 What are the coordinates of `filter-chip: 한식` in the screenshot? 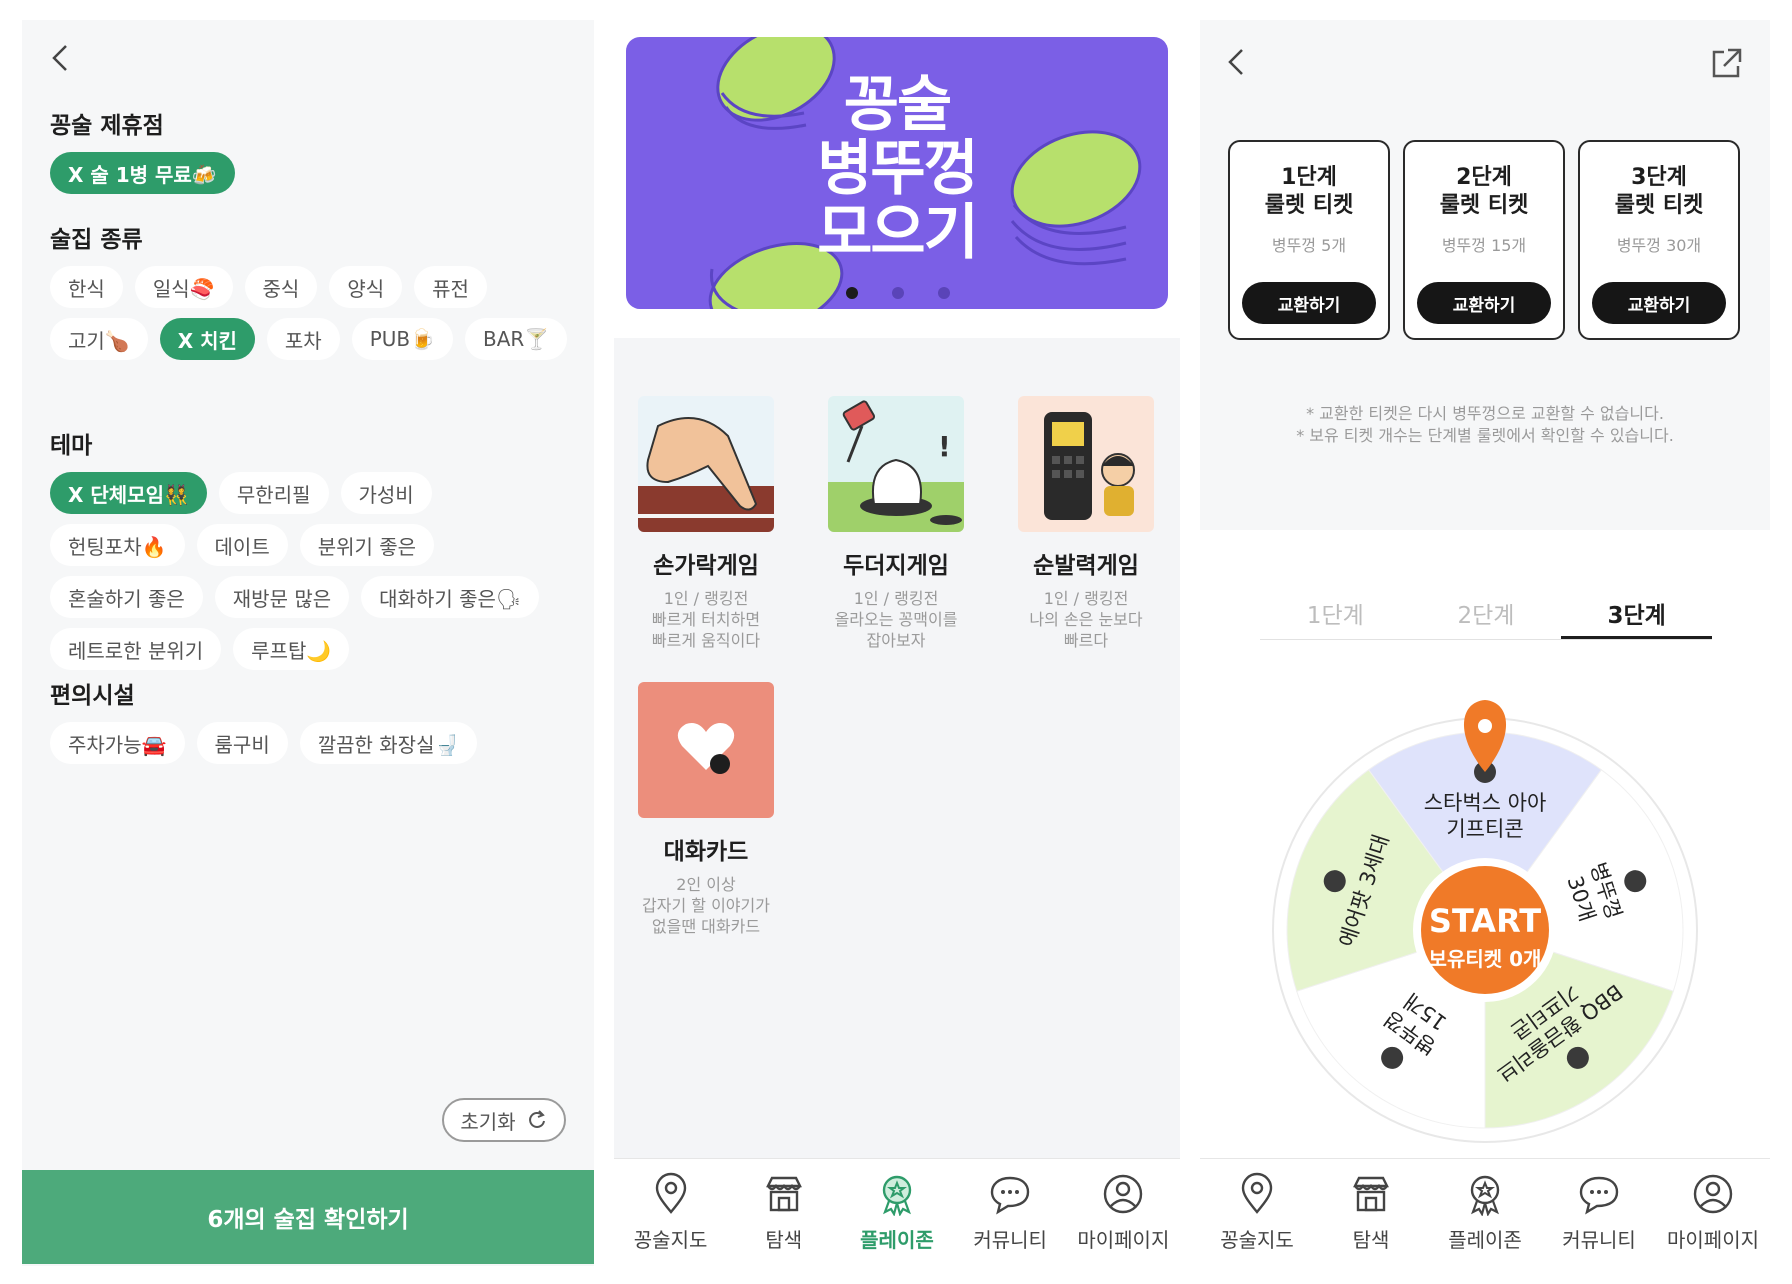 It's located at (86, 287).